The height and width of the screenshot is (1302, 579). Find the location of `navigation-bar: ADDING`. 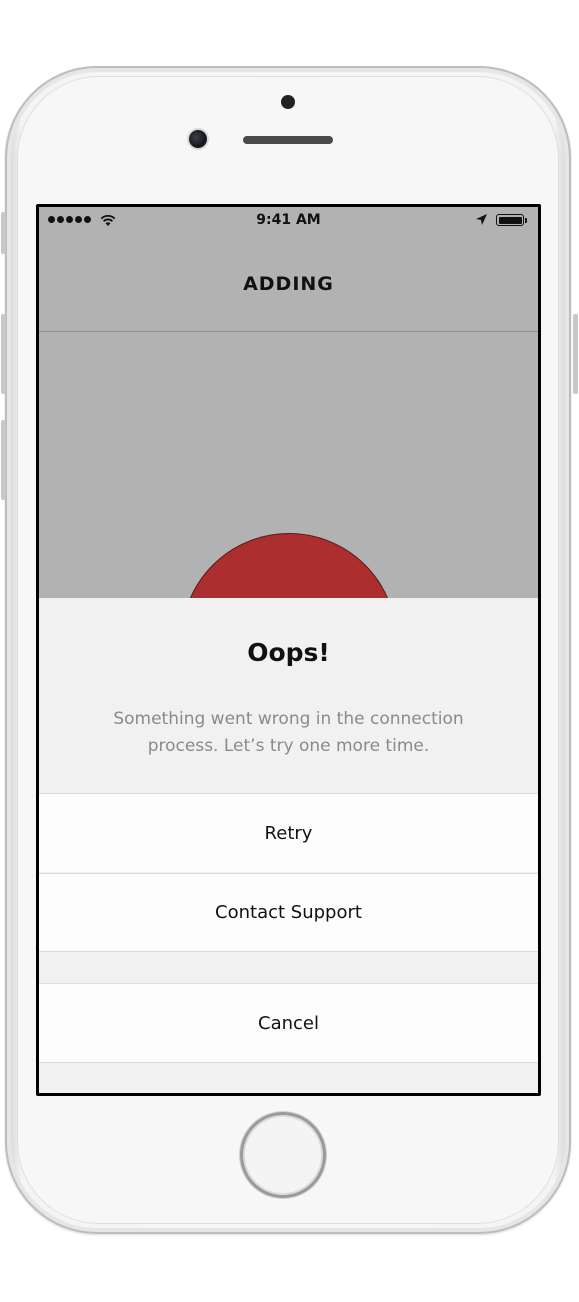

navigation-bar: ADDING is located at coordinates (288, 283).